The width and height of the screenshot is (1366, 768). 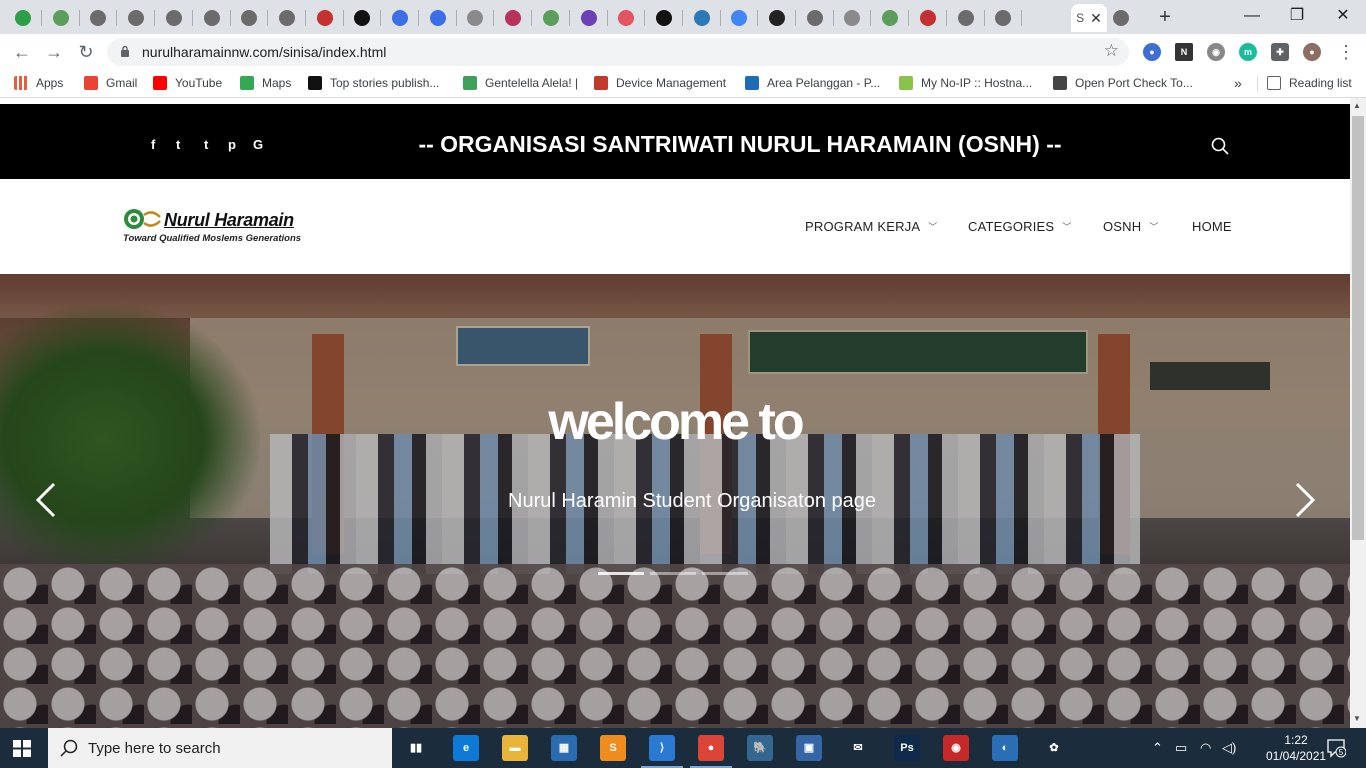 What do you see at coordinates (1280, 52) in the screenshot?
I see `extensions-puzzle-icon: ✚` at bounding box center [1280, 52].